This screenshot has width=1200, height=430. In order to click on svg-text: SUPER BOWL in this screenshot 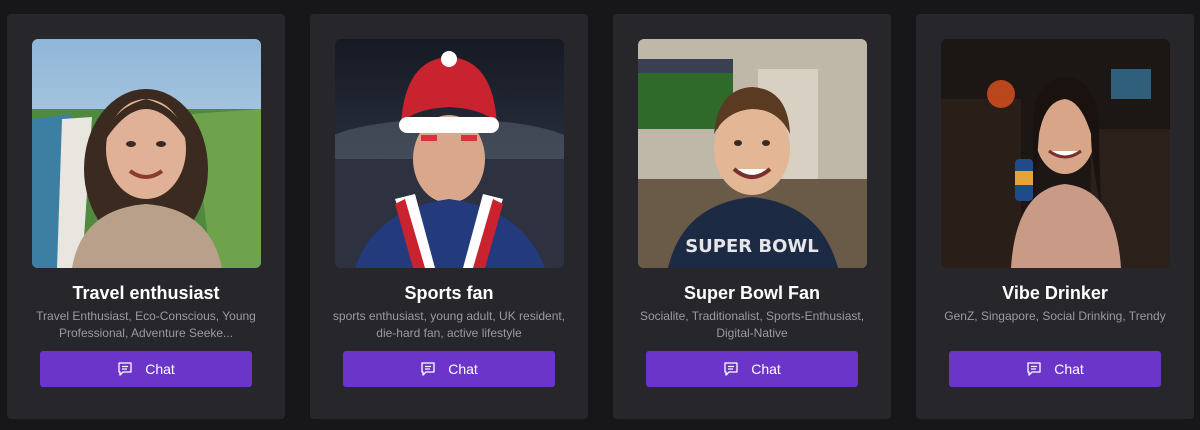, I will do `click(752, 246)`.